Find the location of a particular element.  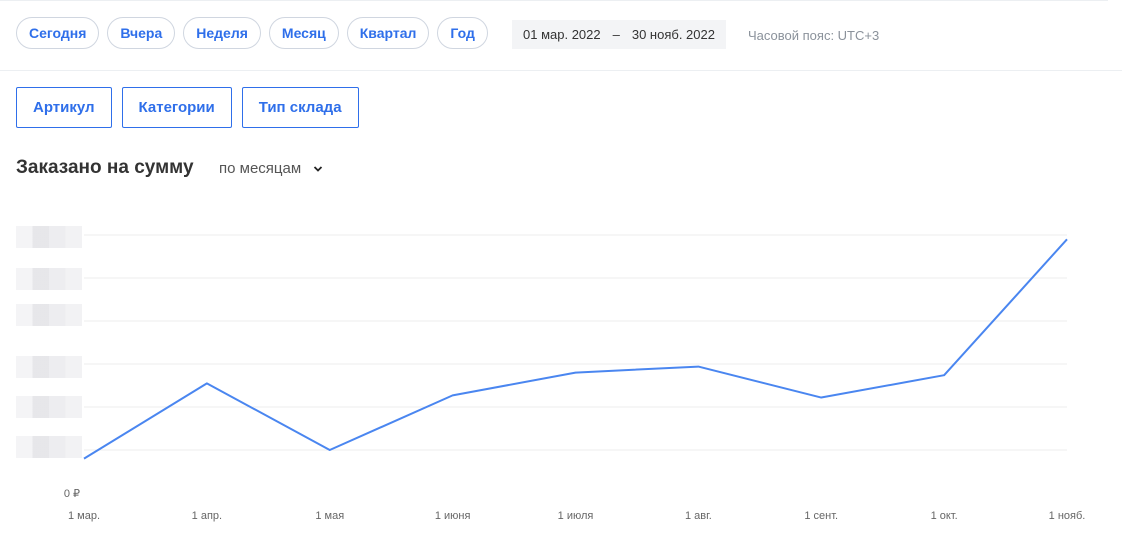

x-tick-label: 1 июня is located at coordinates (453, 516).